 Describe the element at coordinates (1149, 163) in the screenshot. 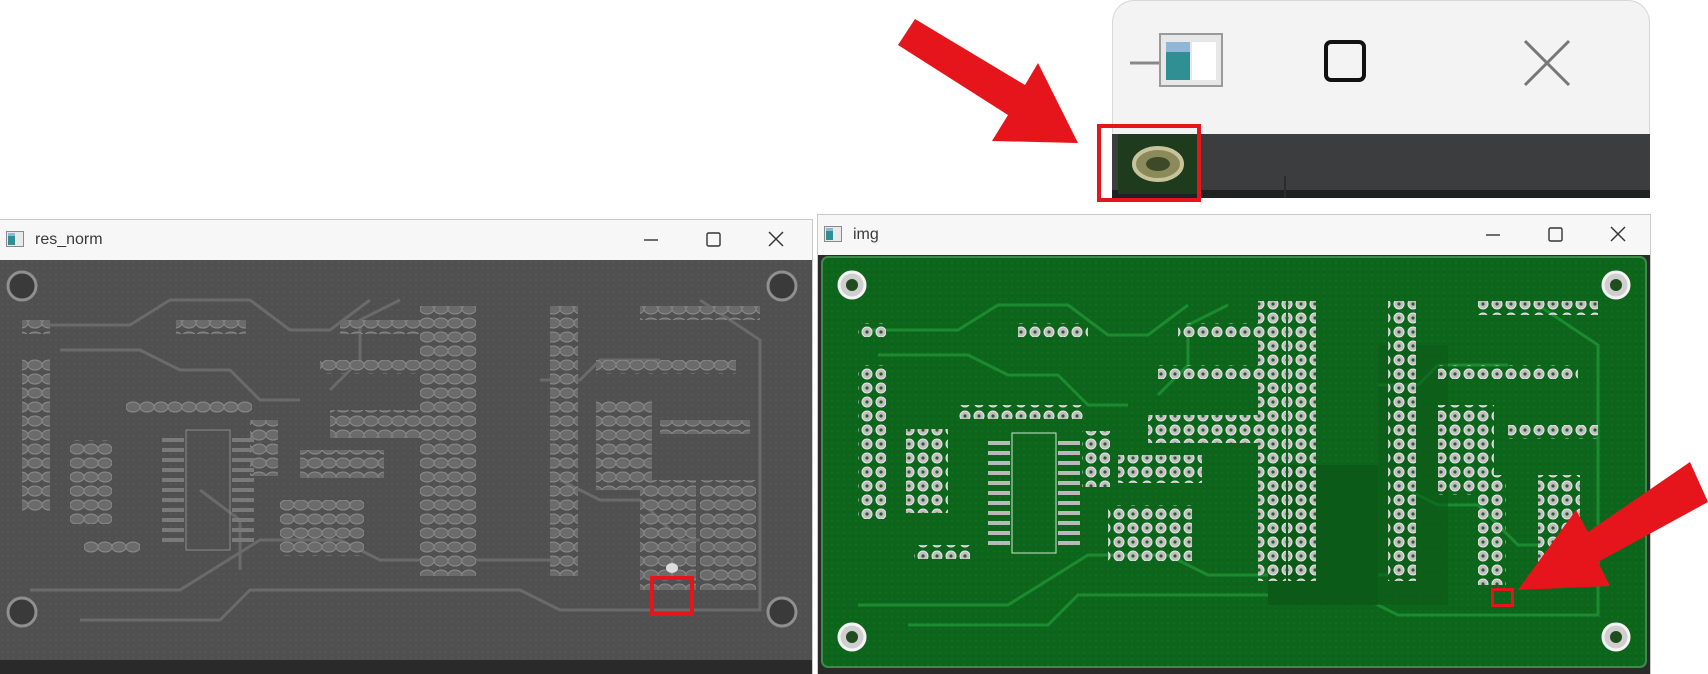

I see `zoom-highlight-box` at that location.